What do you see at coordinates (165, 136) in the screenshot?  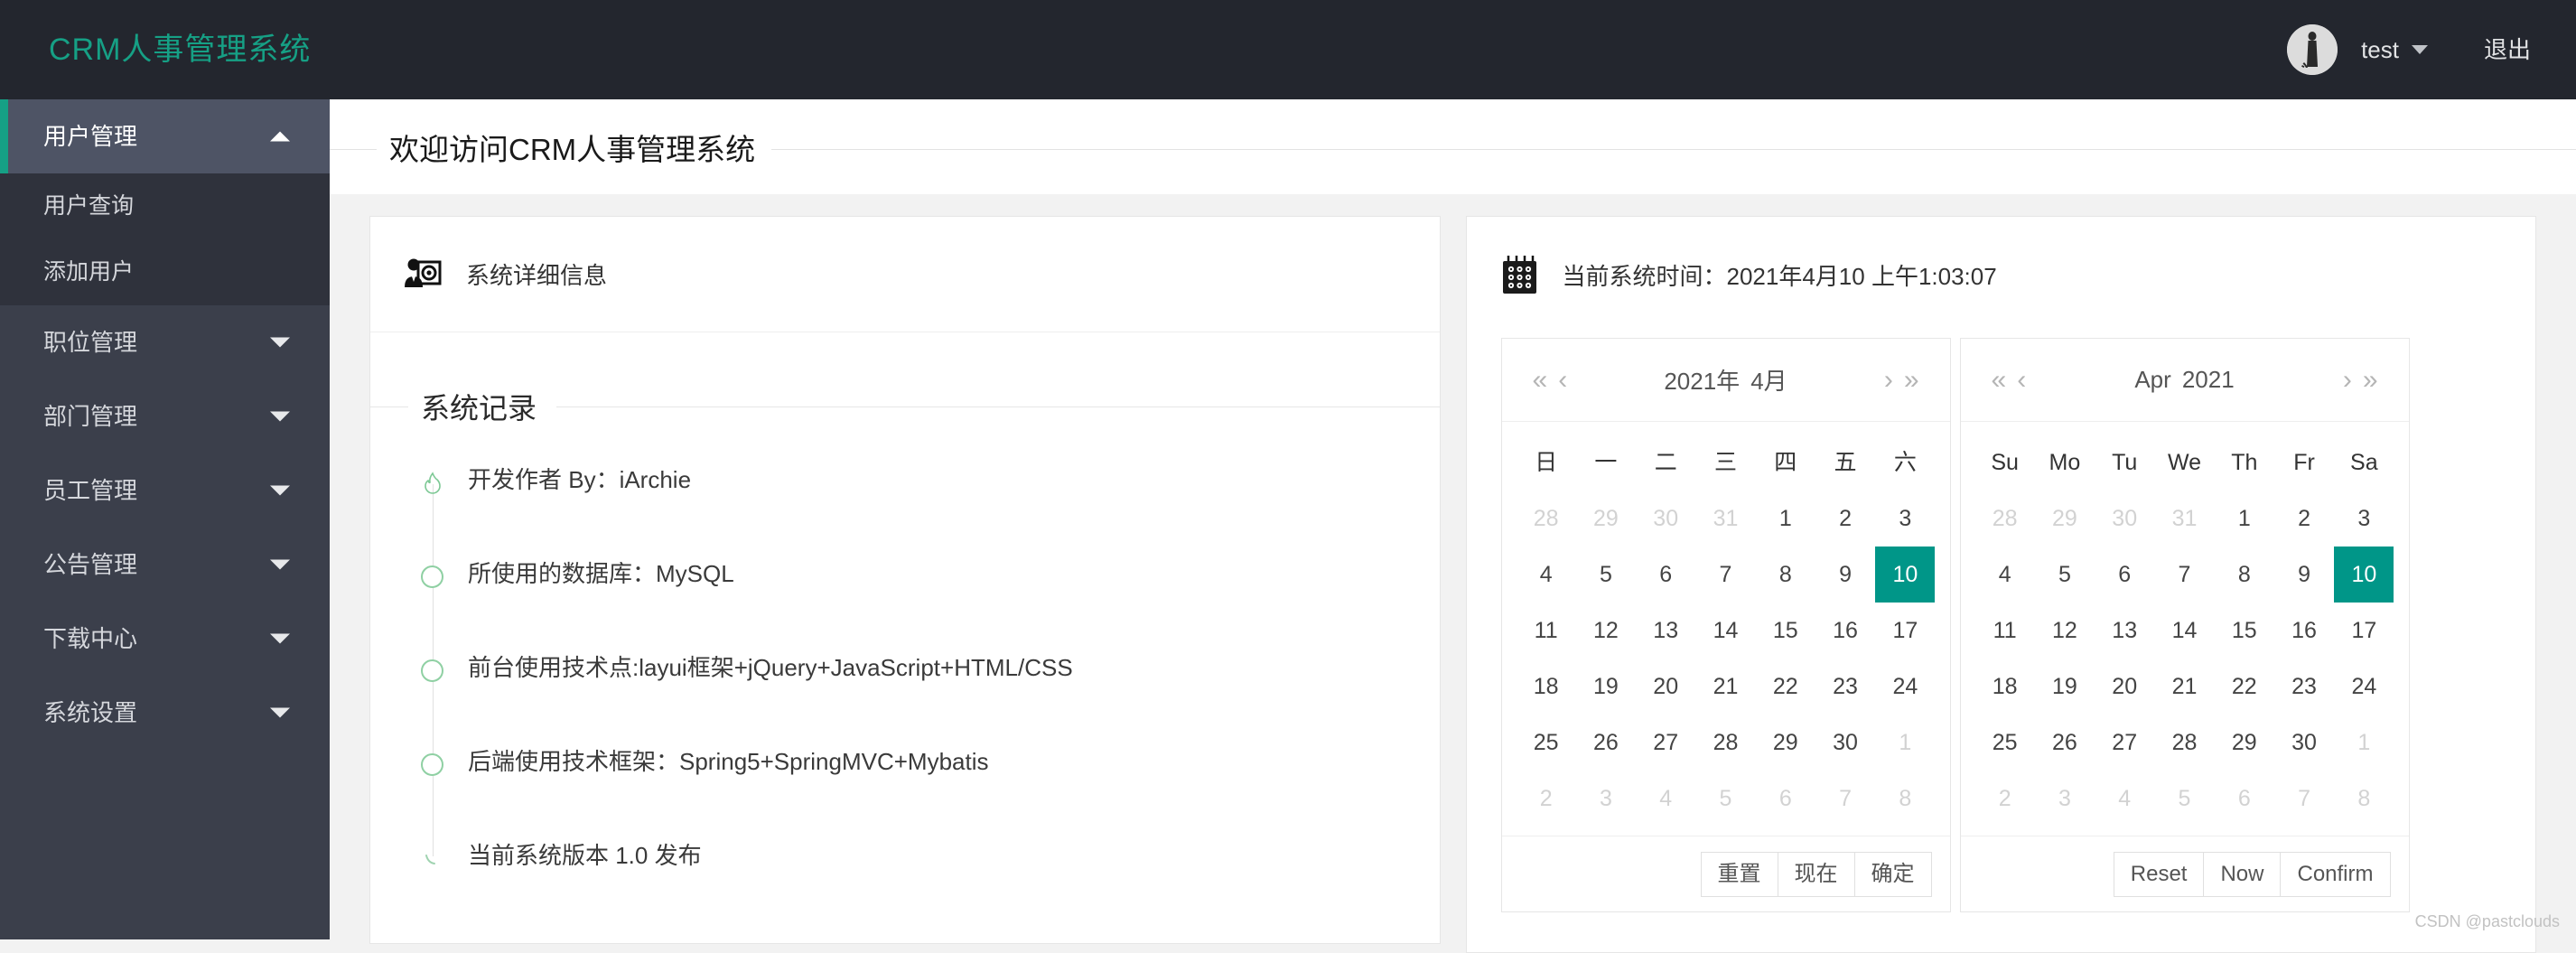 I see `sidebar-item-user-management: 用户管理` at bounding box center [165, 136].